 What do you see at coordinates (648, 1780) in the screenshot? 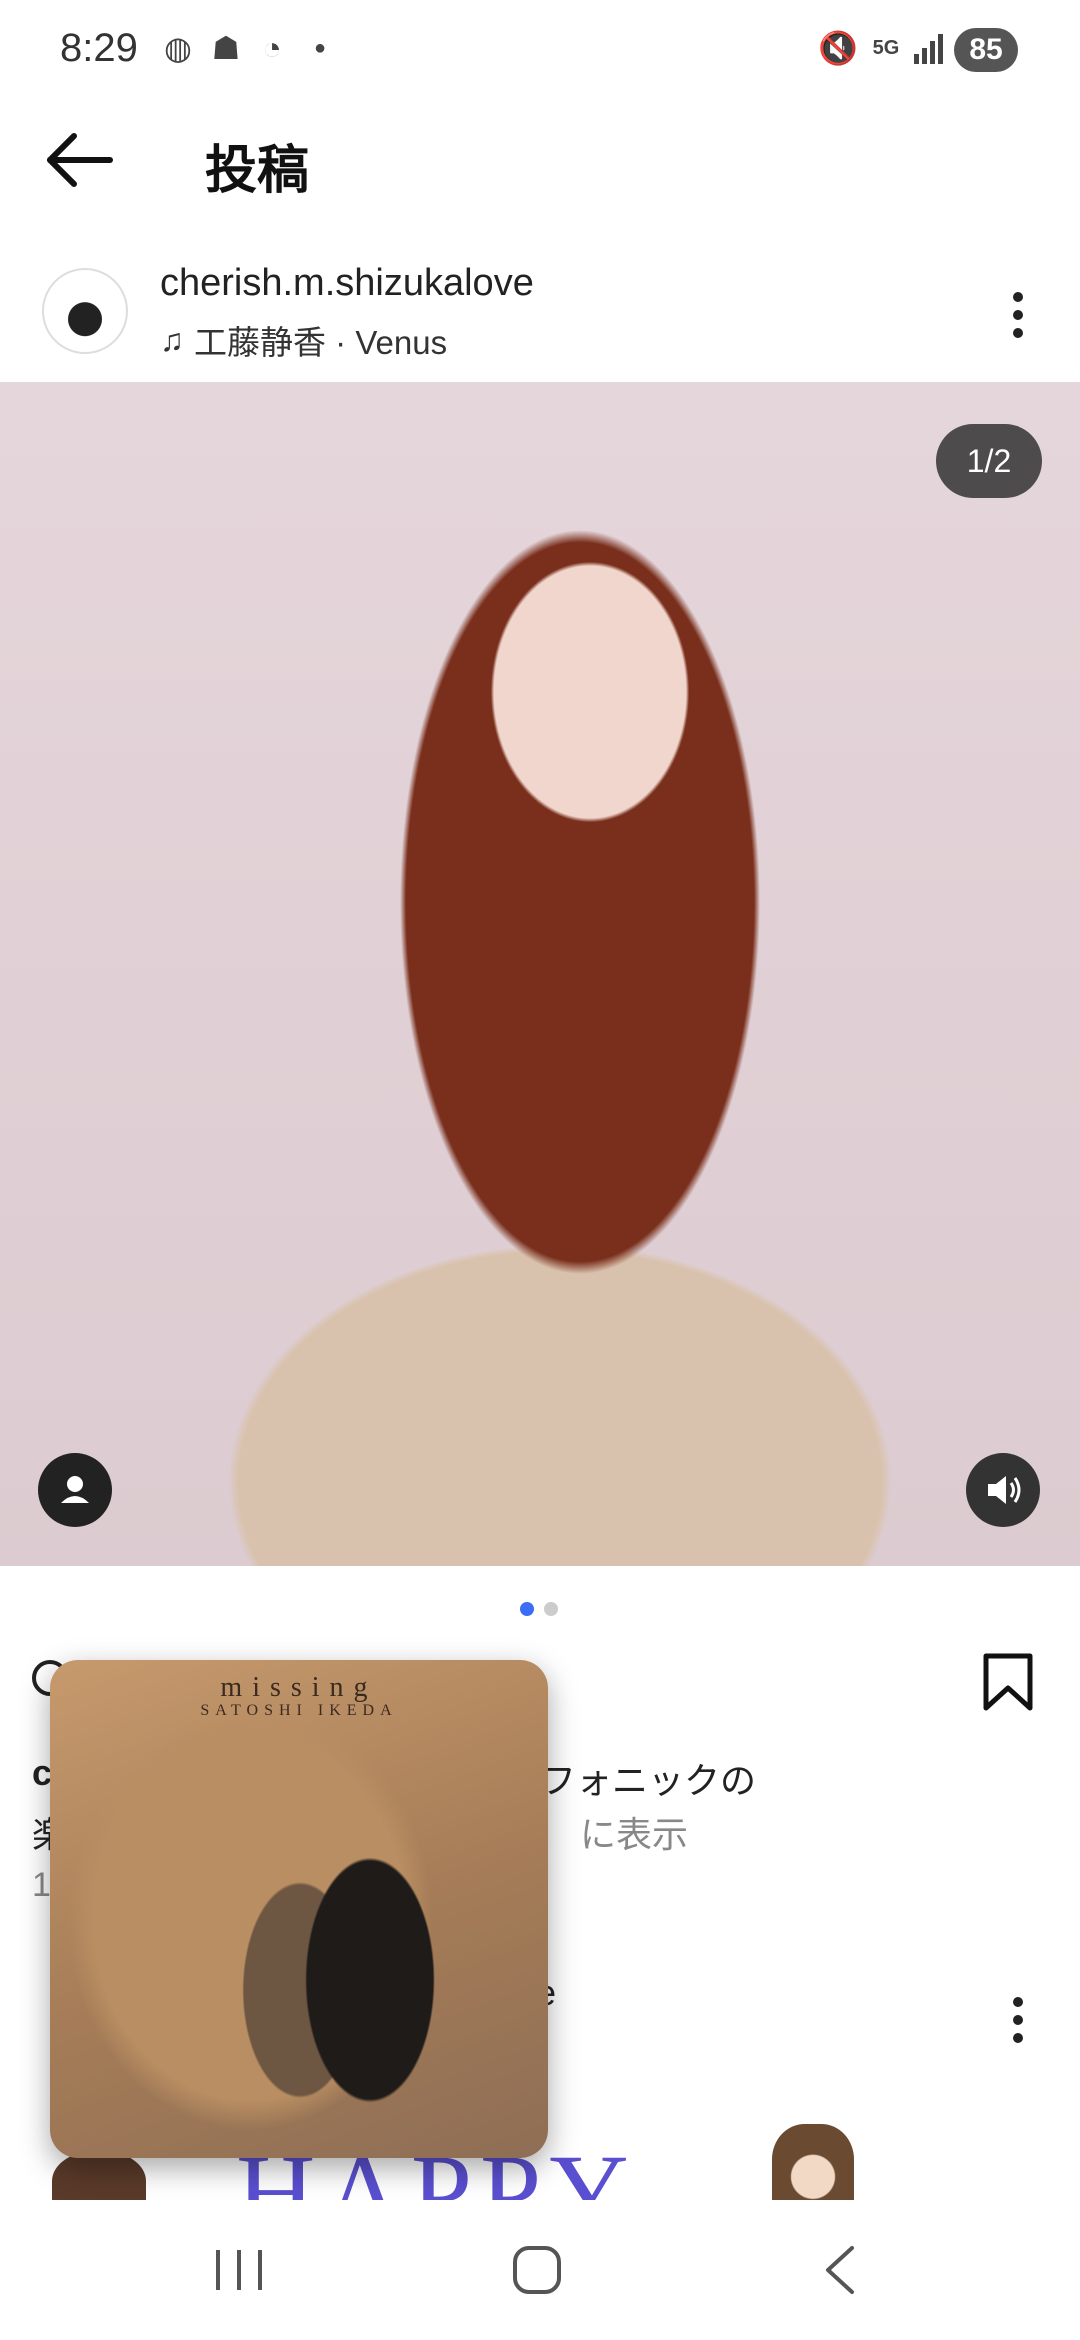
I see `caption-text: フォニックの` at bounding box center [648, 1780].